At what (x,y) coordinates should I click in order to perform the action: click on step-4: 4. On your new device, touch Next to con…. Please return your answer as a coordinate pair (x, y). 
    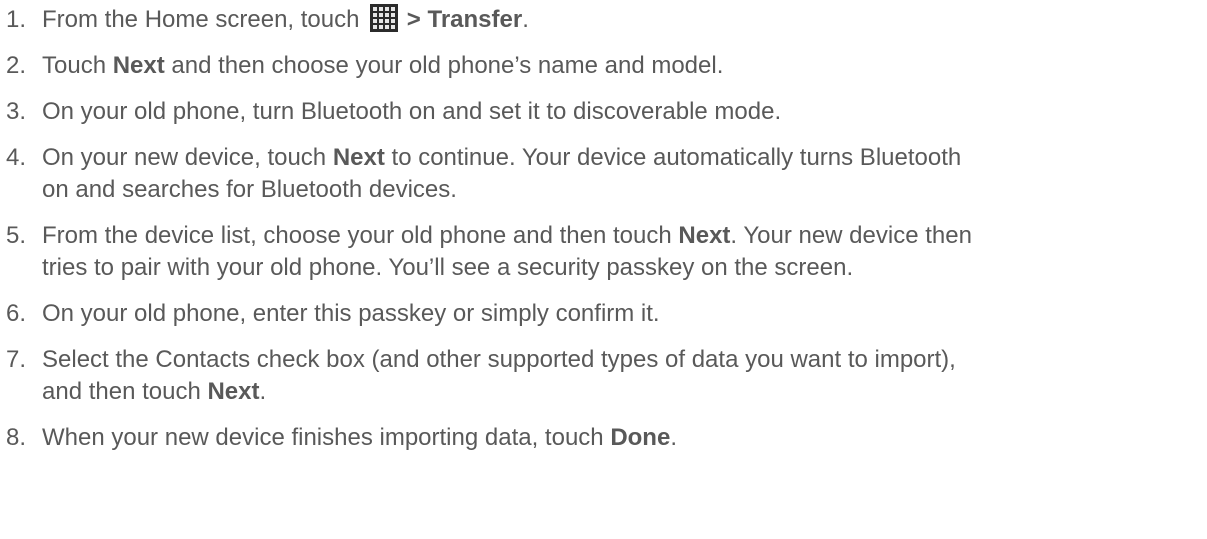
    Looking at the image, I should click on (603, 174).